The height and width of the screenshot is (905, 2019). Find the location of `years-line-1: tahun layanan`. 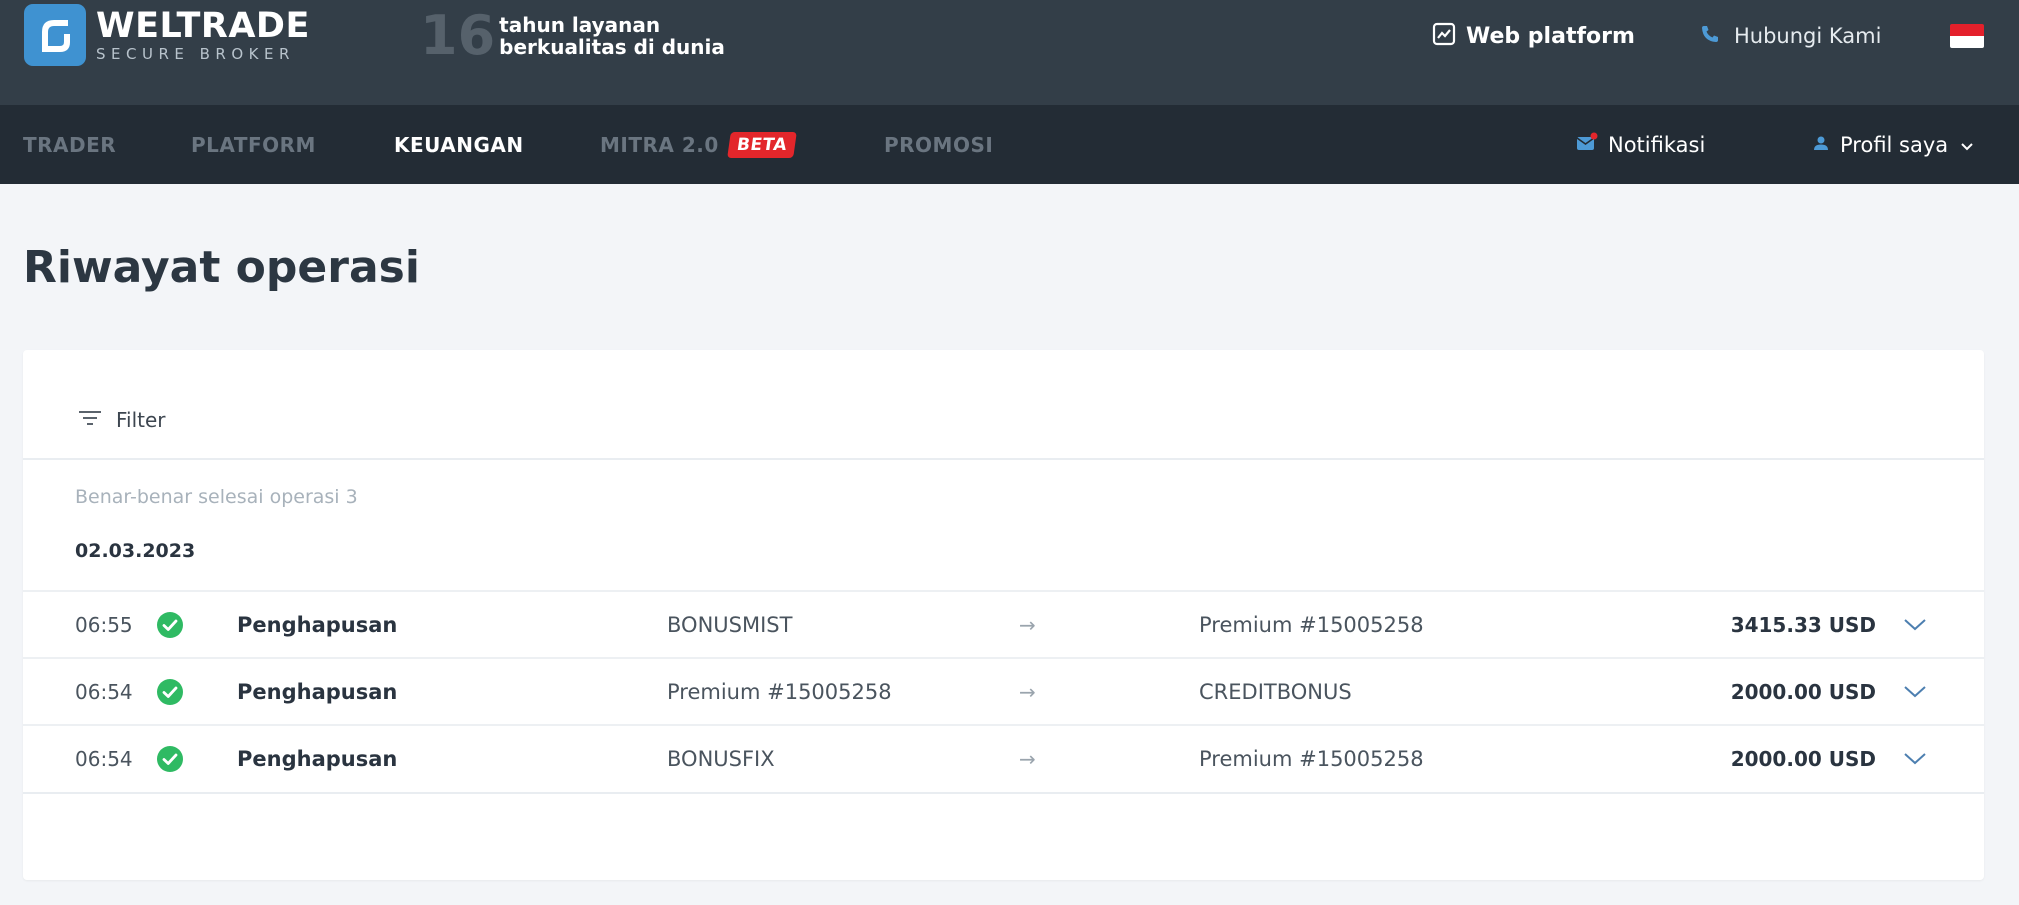

years-line-1: tahun layanan is located at coordinates (580, 25).